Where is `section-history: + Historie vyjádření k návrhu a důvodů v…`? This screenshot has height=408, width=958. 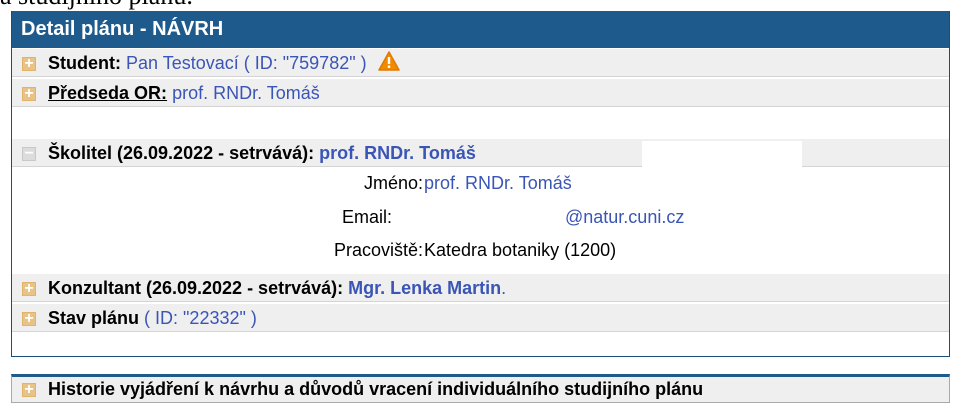 section-history: + Historie vyjádření k návrhu a důvodů v… is located at coordinates (480, 388).